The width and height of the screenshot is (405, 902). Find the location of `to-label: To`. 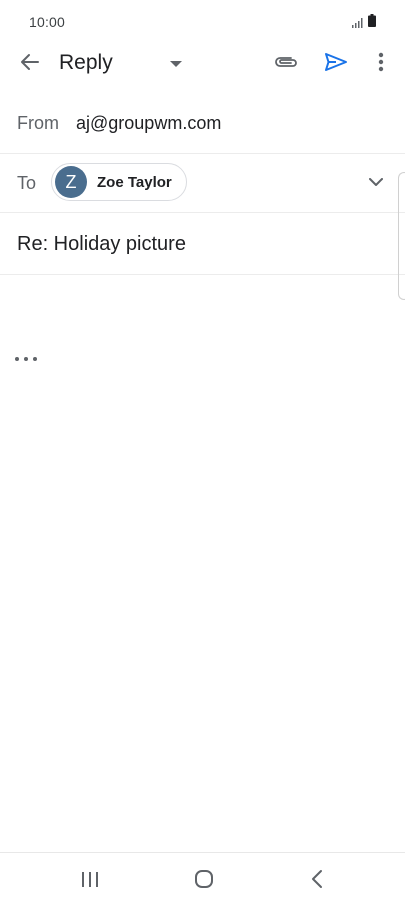

to-label: To is located at coordinates (27, 183).